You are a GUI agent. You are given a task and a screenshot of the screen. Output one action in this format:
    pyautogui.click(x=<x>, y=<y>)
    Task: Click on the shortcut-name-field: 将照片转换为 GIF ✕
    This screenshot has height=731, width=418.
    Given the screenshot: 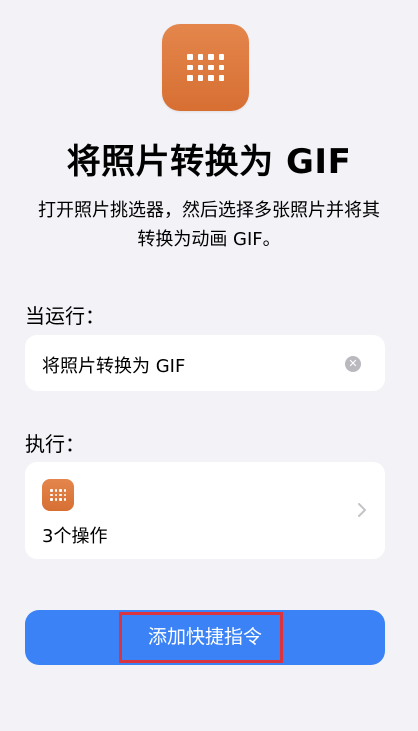 What is the action you would take?
    pyautogui.click(x=205, y=363)
    